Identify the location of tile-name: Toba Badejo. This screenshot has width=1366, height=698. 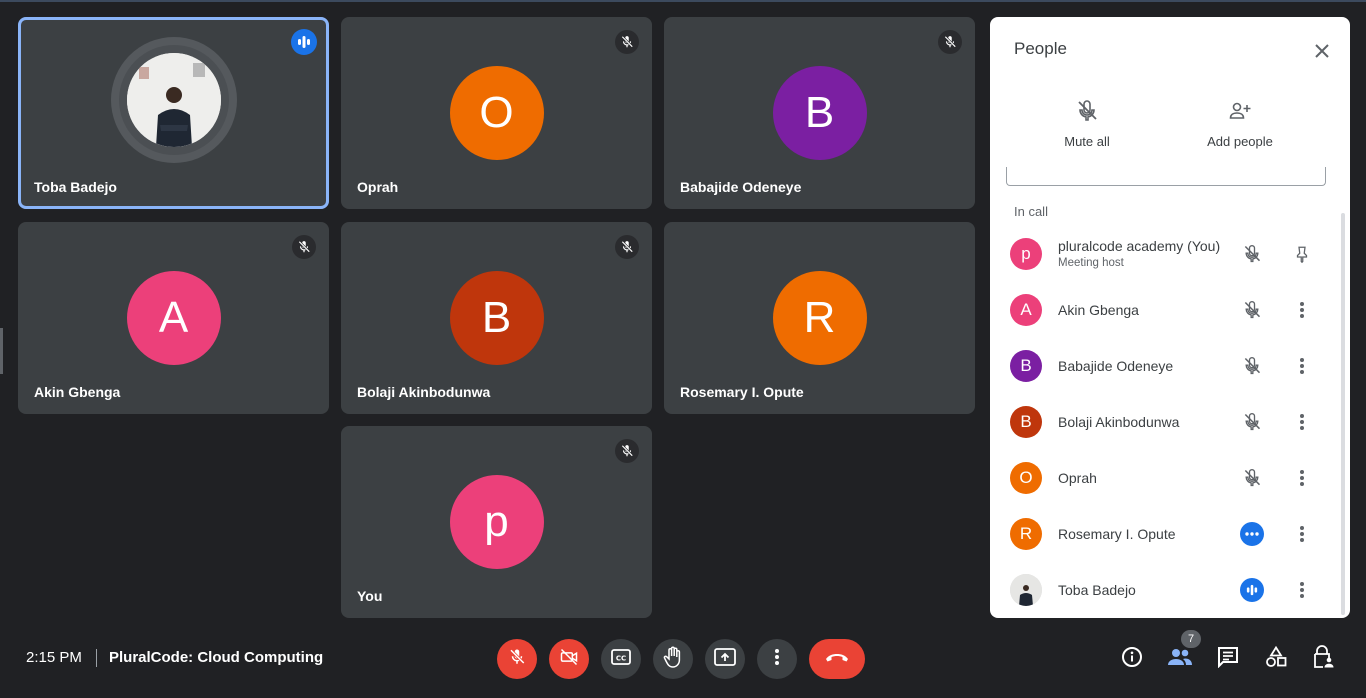
(75, 187).